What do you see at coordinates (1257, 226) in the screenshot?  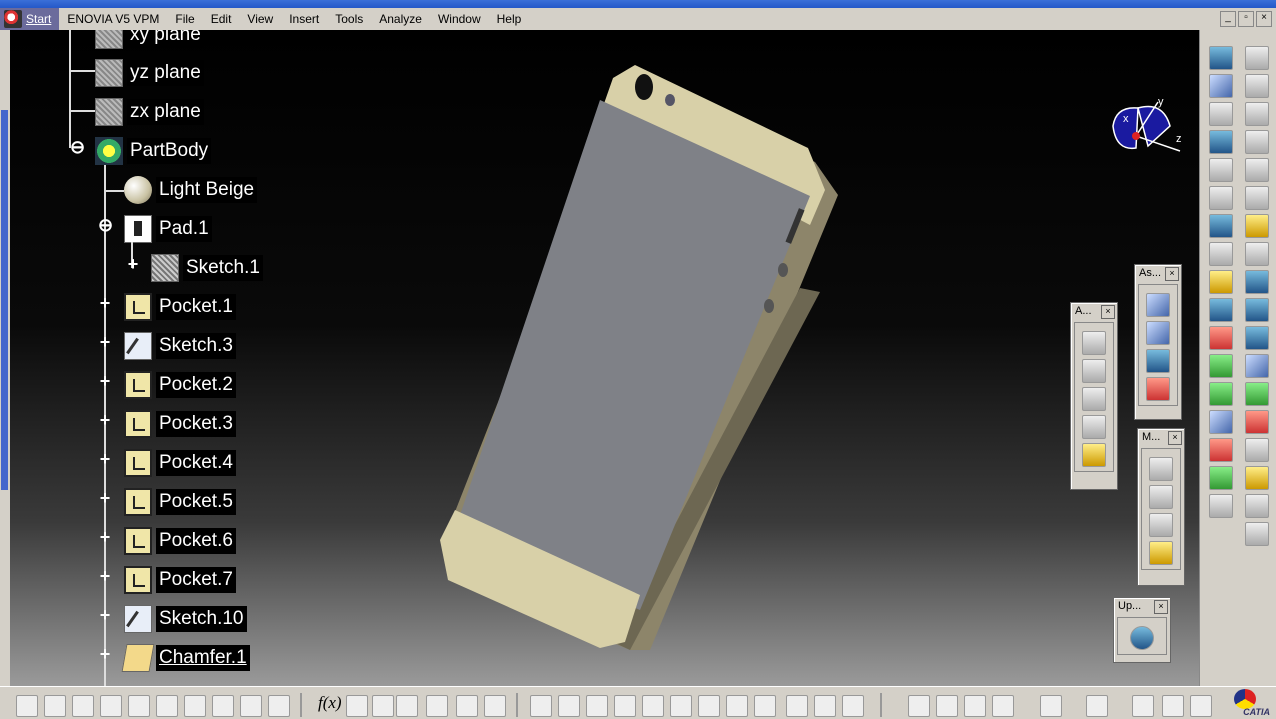 I see `select-arrow-icon` at bounding box center [1257, 226].